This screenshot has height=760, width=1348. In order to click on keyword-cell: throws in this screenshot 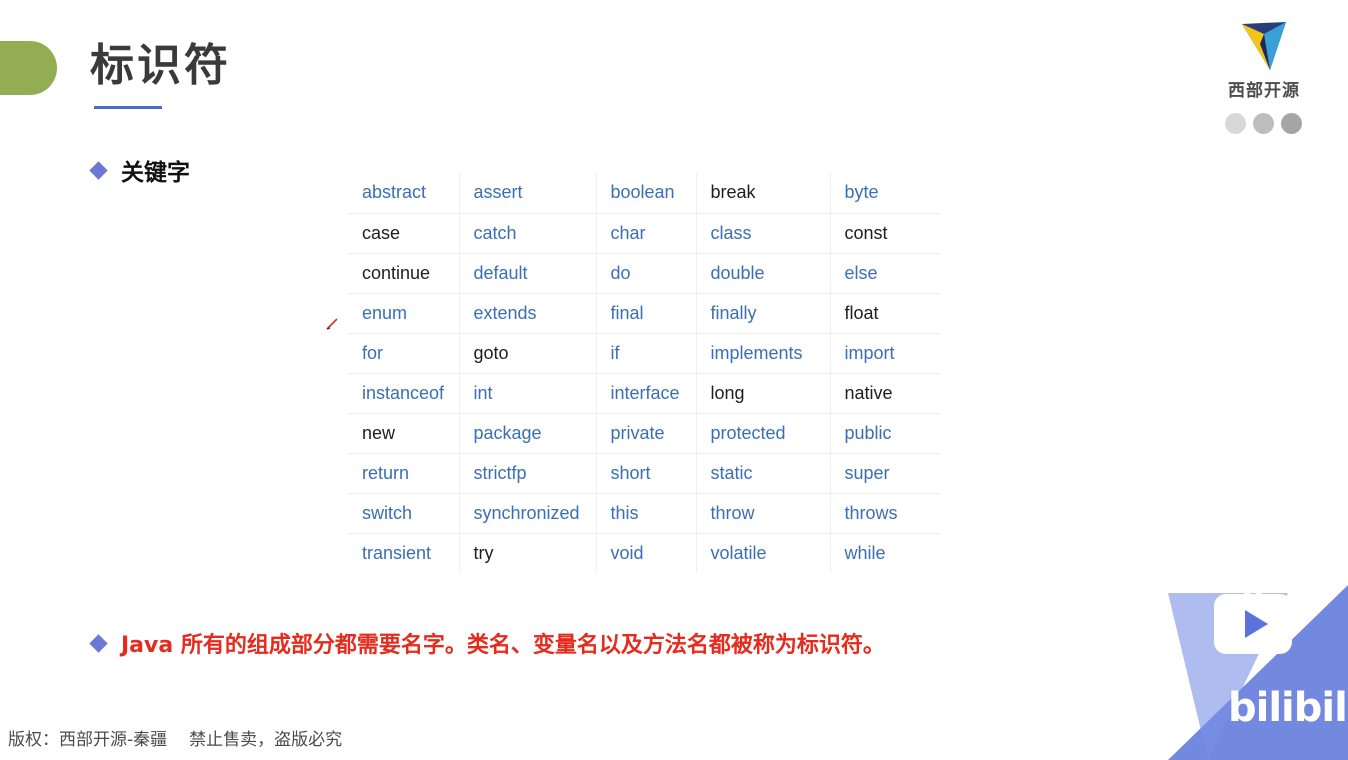, I will do `click(885, 513)`.